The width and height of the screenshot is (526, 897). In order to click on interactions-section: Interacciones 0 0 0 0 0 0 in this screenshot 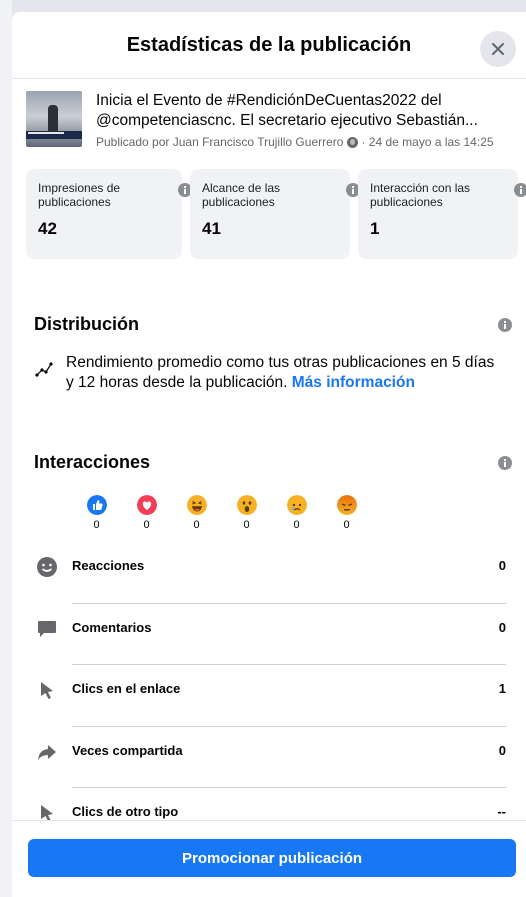, I will do `click(269, 491)`.